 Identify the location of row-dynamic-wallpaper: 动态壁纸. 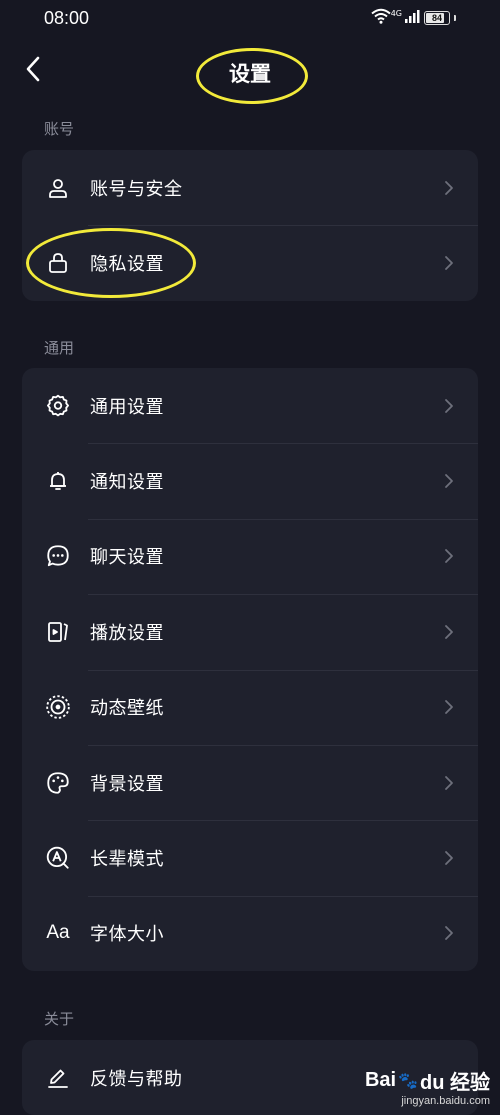
(250, 707).